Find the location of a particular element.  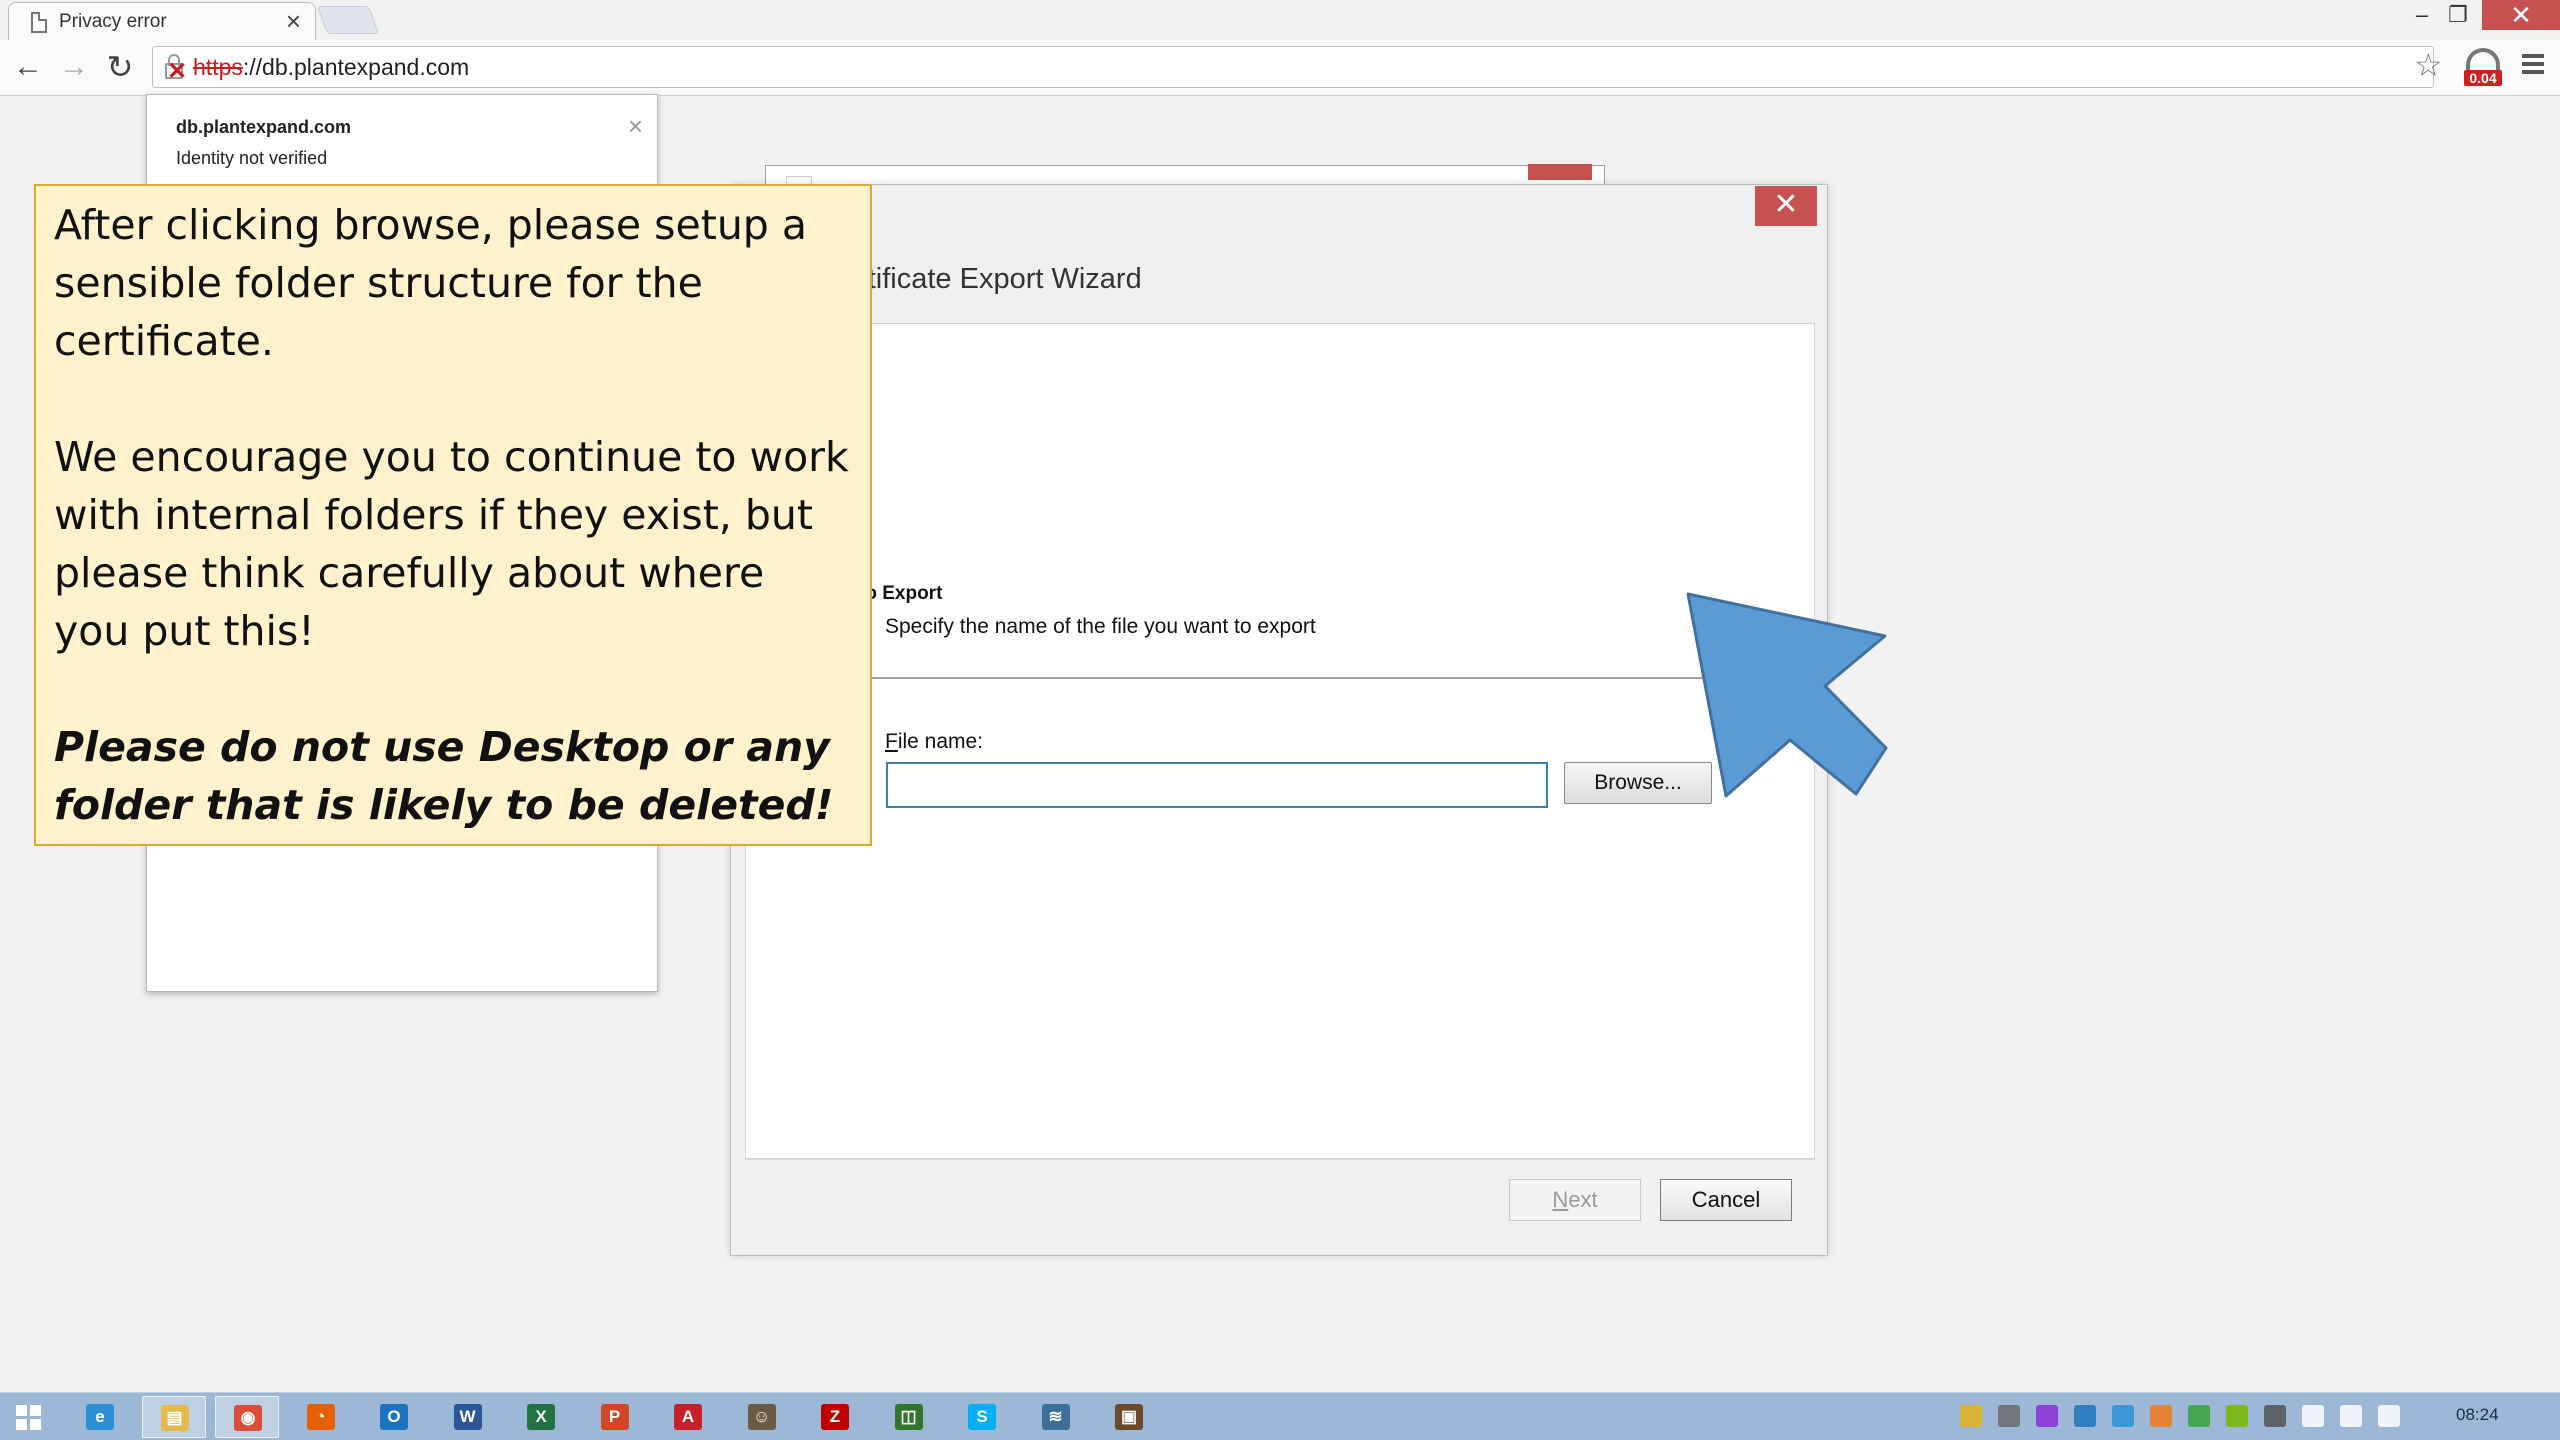

acrobat-icon: A is located at coordinates (688, 1417).